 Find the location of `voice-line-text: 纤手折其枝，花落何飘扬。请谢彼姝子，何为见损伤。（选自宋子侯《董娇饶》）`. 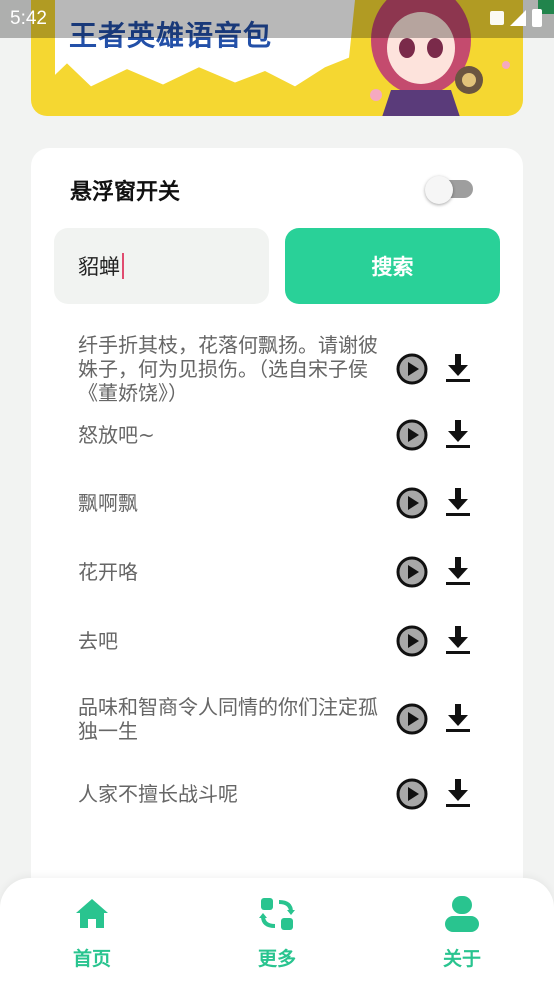

voice-line-text: 纤手折其枝，花落何飘扬。请谢彼姝子，何为见损伤。（选自宋子侯《董娇饶》） is located at coordinates (228, 369).